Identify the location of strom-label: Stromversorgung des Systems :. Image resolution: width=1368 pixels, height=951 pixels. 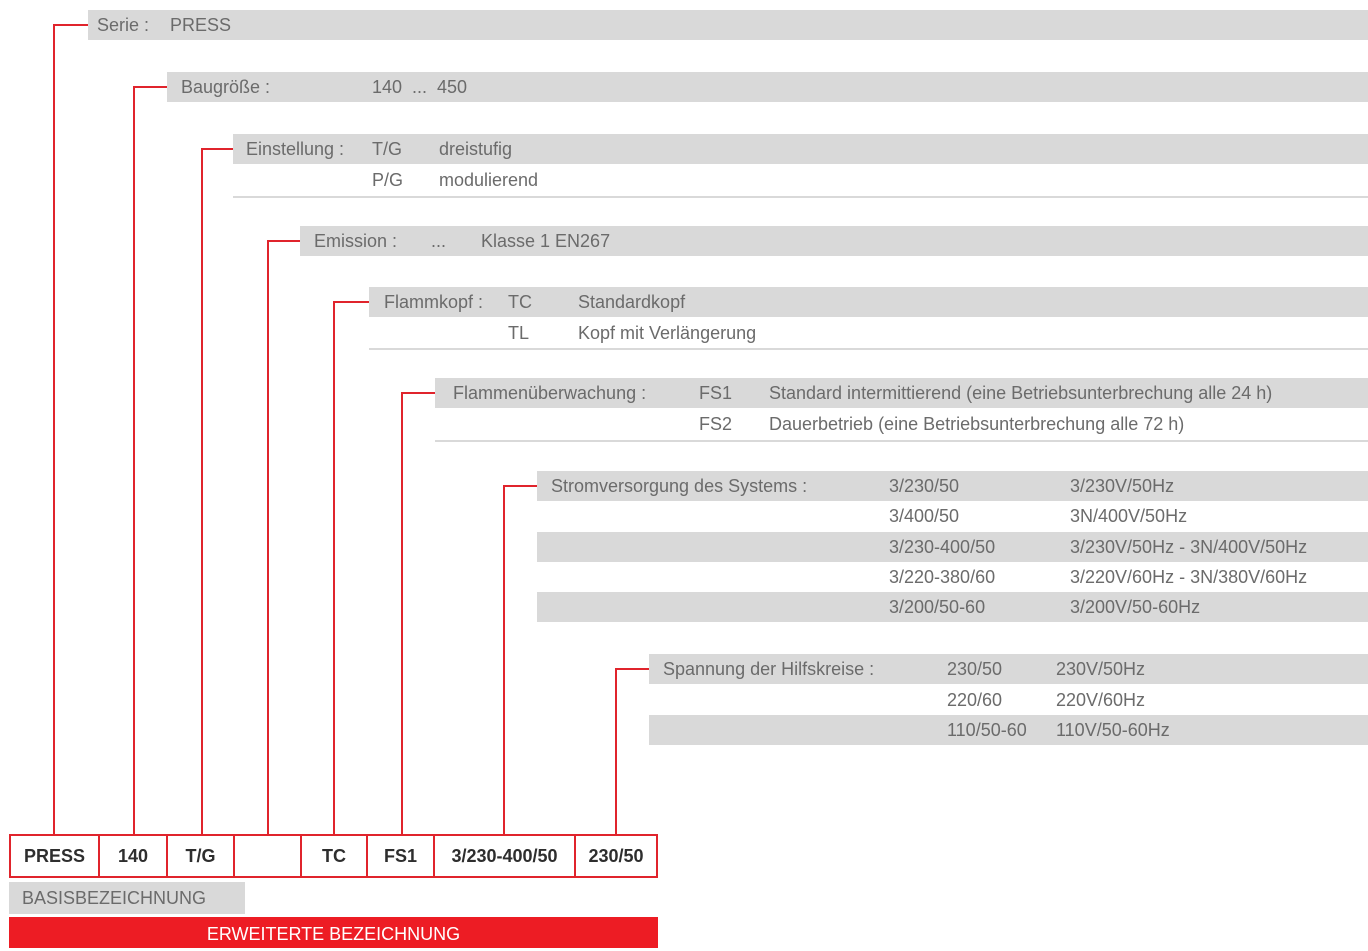
(679, 486).